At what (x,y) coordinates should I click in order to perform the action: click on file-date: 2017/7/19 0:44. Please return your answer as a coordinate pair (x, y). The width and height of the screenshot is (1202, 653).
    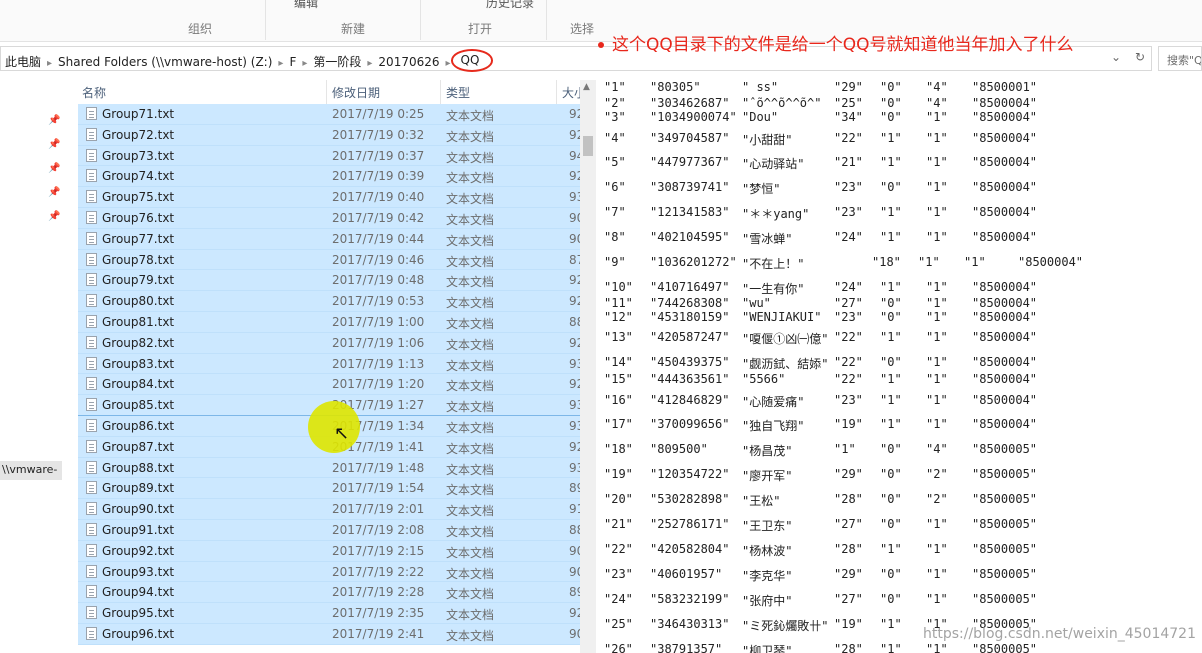
    Looking at the image, I should click on (378, 238).